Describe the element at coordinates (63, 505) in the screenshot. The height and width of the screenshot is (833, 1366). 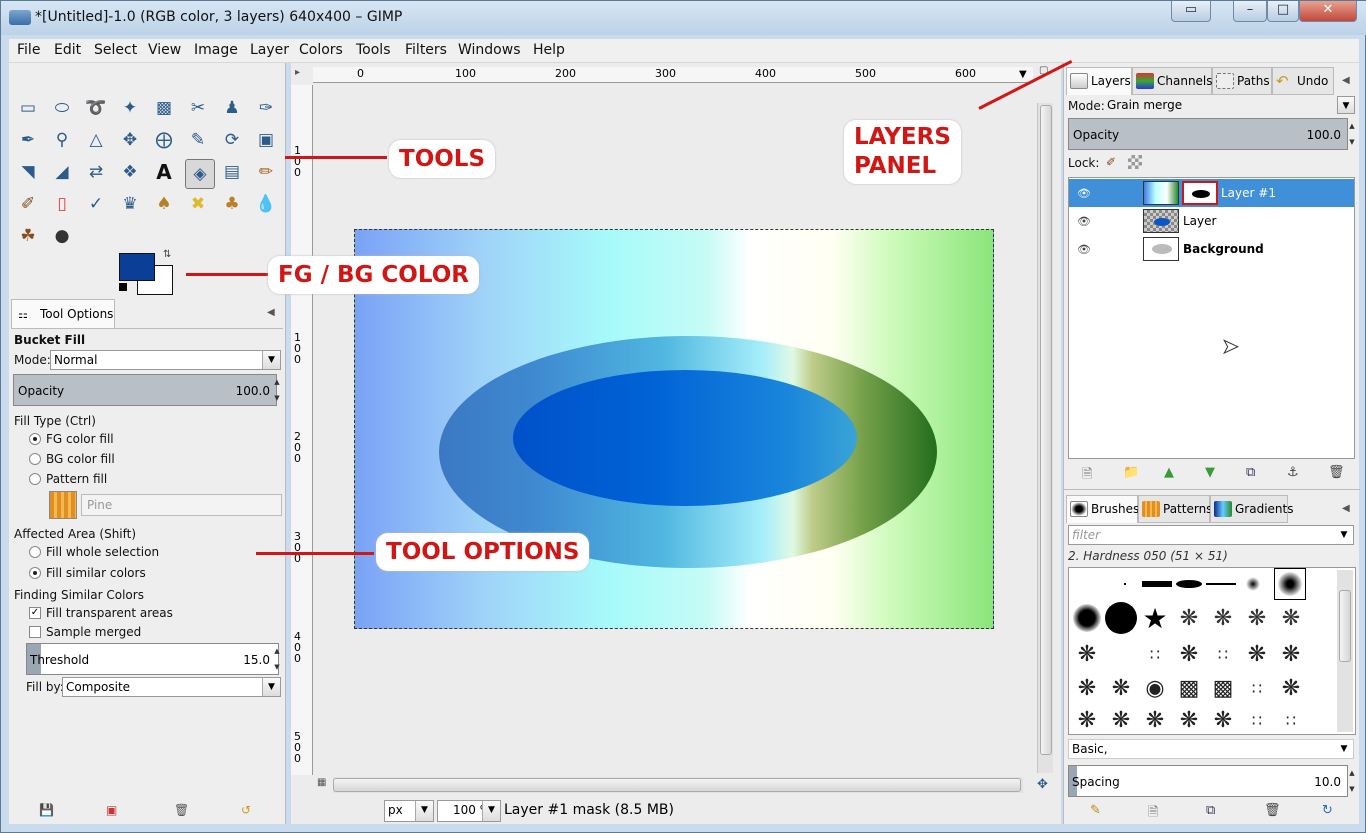
I see `pattern-preview` at that location.